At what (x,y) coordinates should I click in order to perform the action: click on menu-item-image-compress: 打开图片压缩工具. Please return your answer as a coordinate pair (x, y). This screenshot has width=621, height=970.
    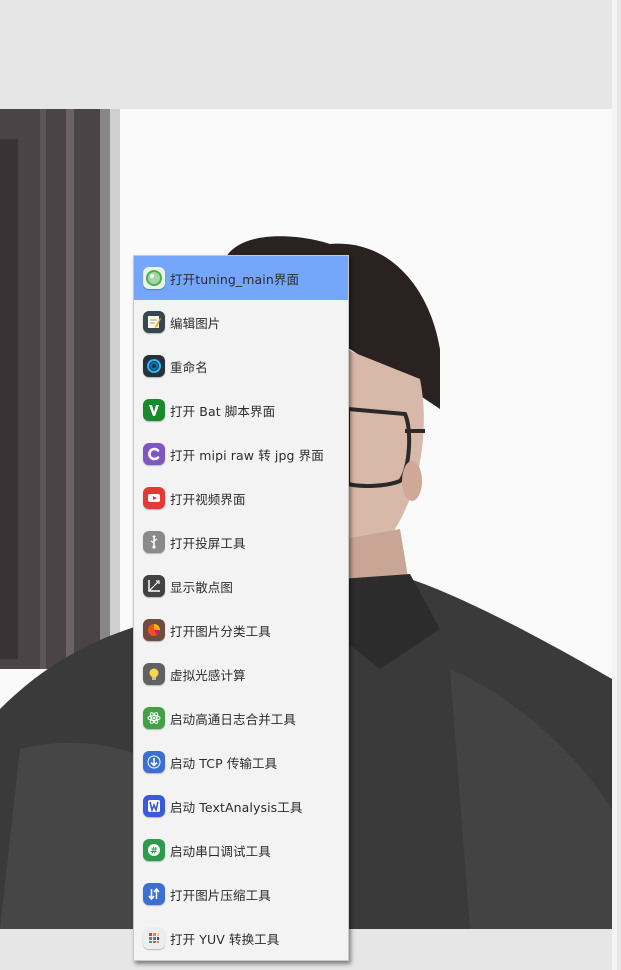
    Looking at the image, I should click on (241, 894).